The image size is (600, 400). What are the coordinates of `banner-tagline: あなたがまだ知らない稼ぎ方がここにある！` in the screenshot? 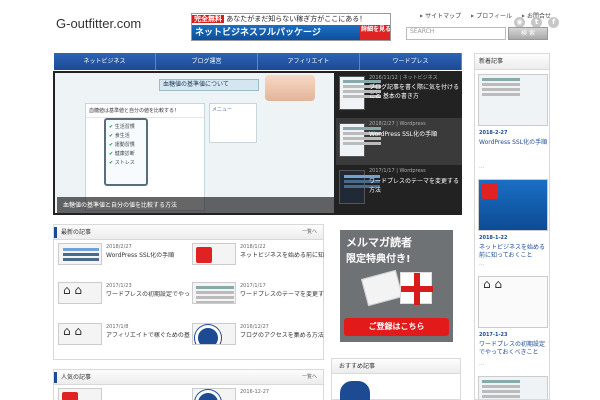 It's located at (296, 19).